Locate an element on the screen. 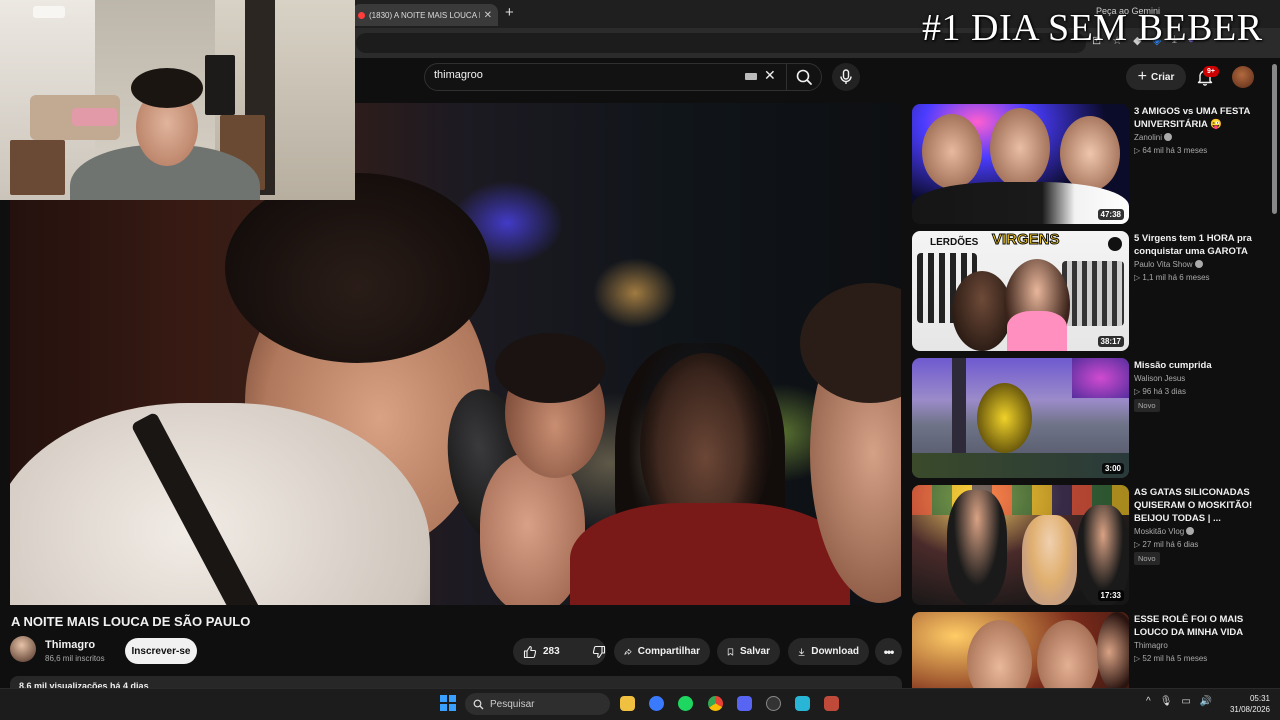 The image size is (1280, 720). video-stats: ▷ 64 mil há 3 meses is located at coordinates (1171, 150).